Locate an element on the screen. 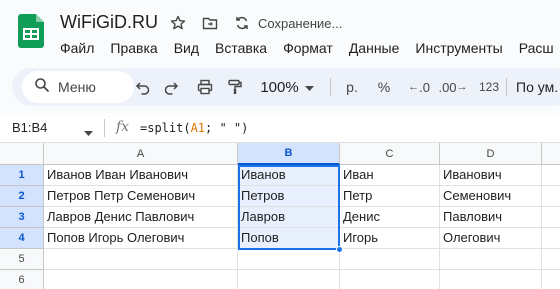 The height and width of the screenshot is (289, 560). star-icon is located at coordinates (178, 23).